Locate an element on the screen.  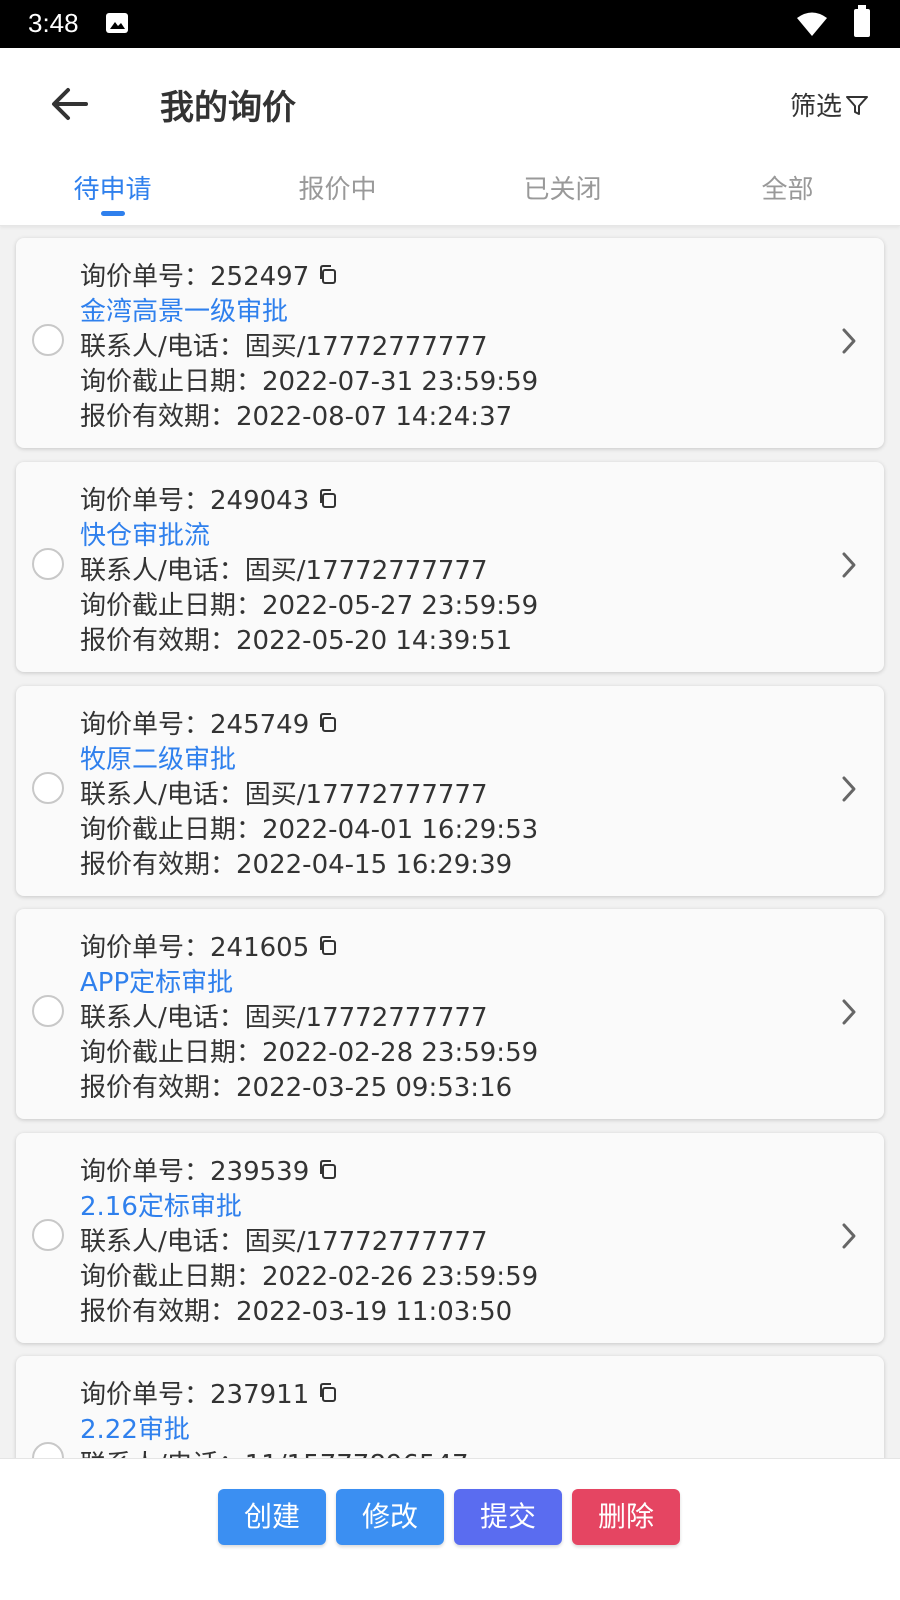
validity-line: 报价有效期：2022-03-19 11:03:50 is located at coordinates (296, 1309).